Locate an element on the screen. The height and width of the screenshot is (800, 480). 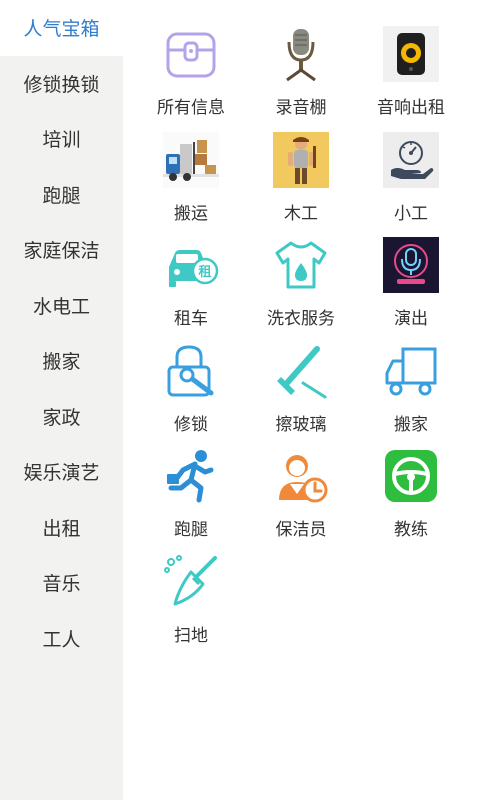
grid-item-recording-studio: 录音棚 is located at coordinates (301, 79).